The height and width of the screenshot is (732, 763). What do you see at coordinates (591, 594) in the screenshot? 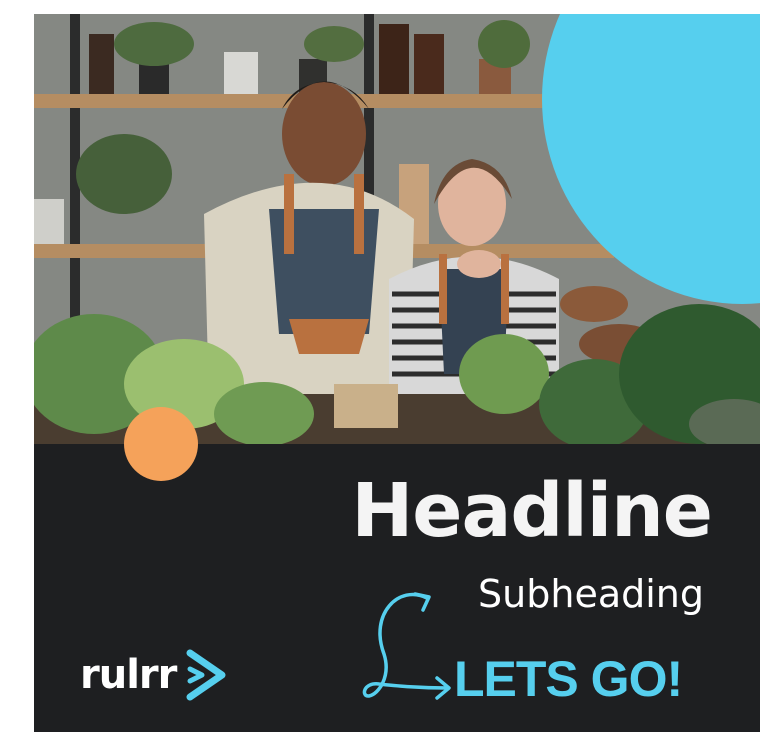
I see `subheading: Subheading` at bounding box center [591, 594].